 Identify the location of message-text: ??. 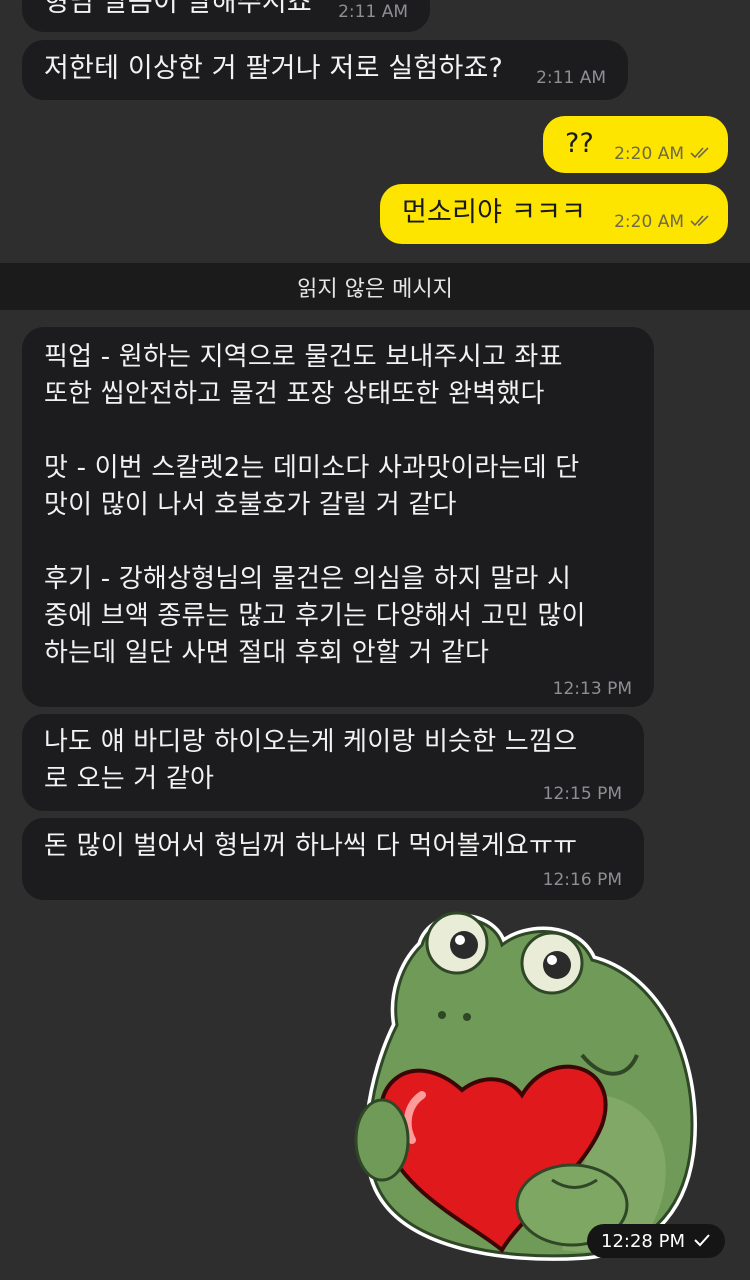
(580, 143).